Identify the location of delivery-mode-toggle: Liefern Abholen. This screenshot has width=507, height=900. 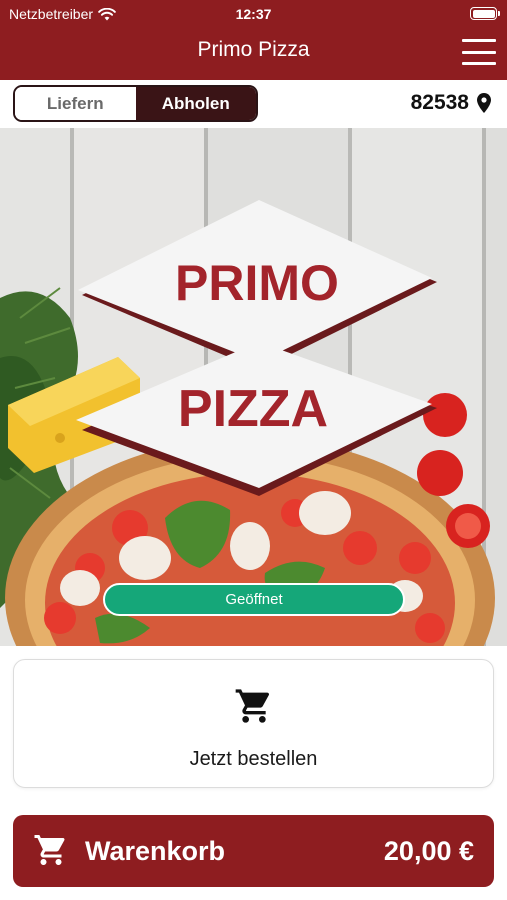
(135, 103).